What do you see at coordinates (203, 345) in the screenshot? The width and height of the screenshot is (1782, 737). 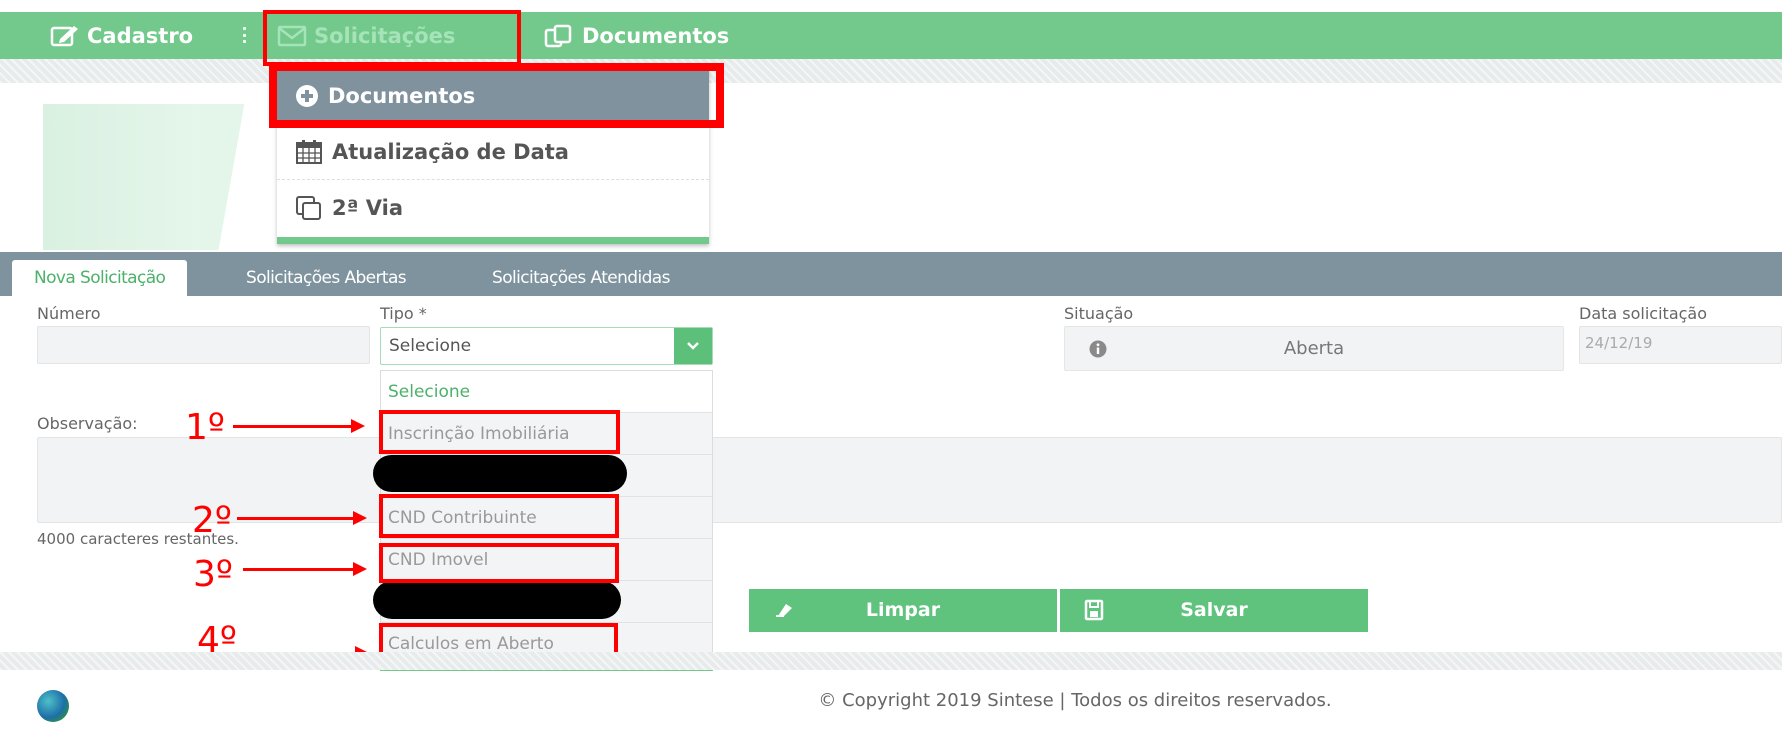 I see `numero-field` at bounding box center [203, 345].